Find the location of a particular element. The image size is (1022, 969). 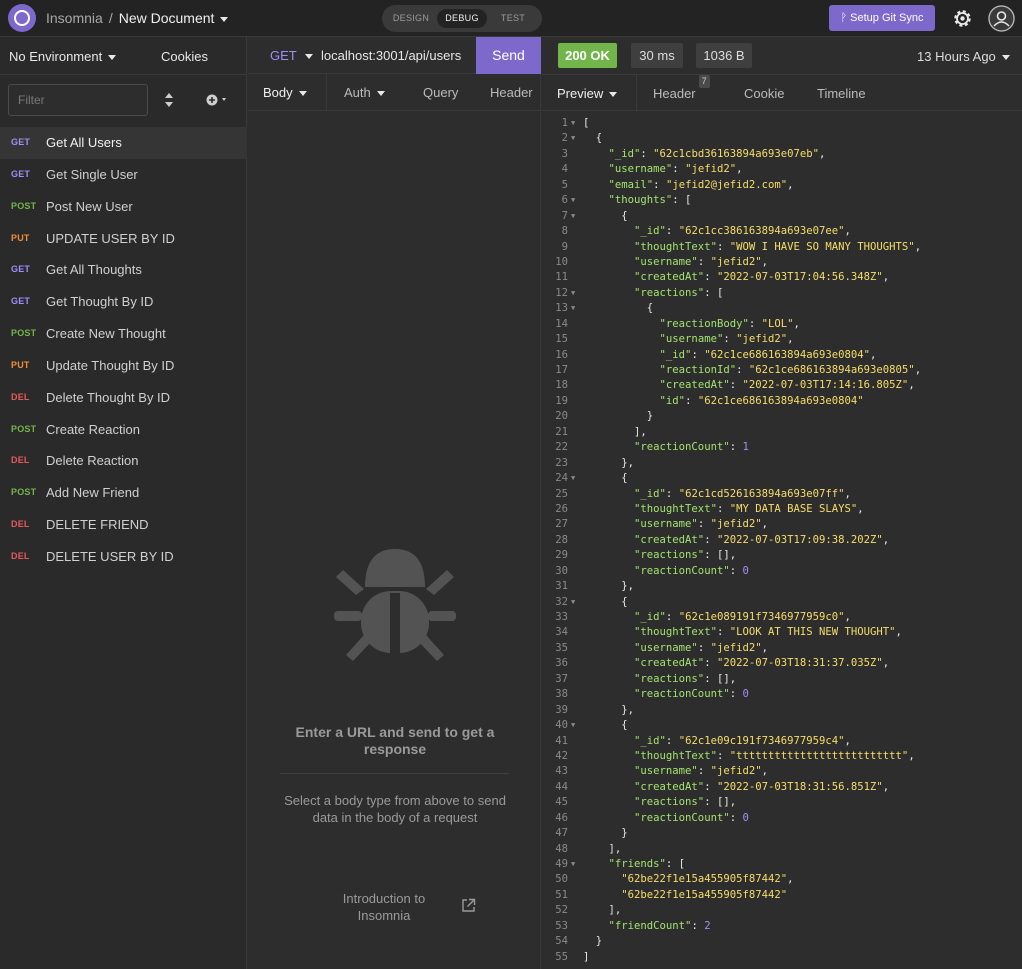

code-line: 32 ▼ { is located at coordinates (782, 602).